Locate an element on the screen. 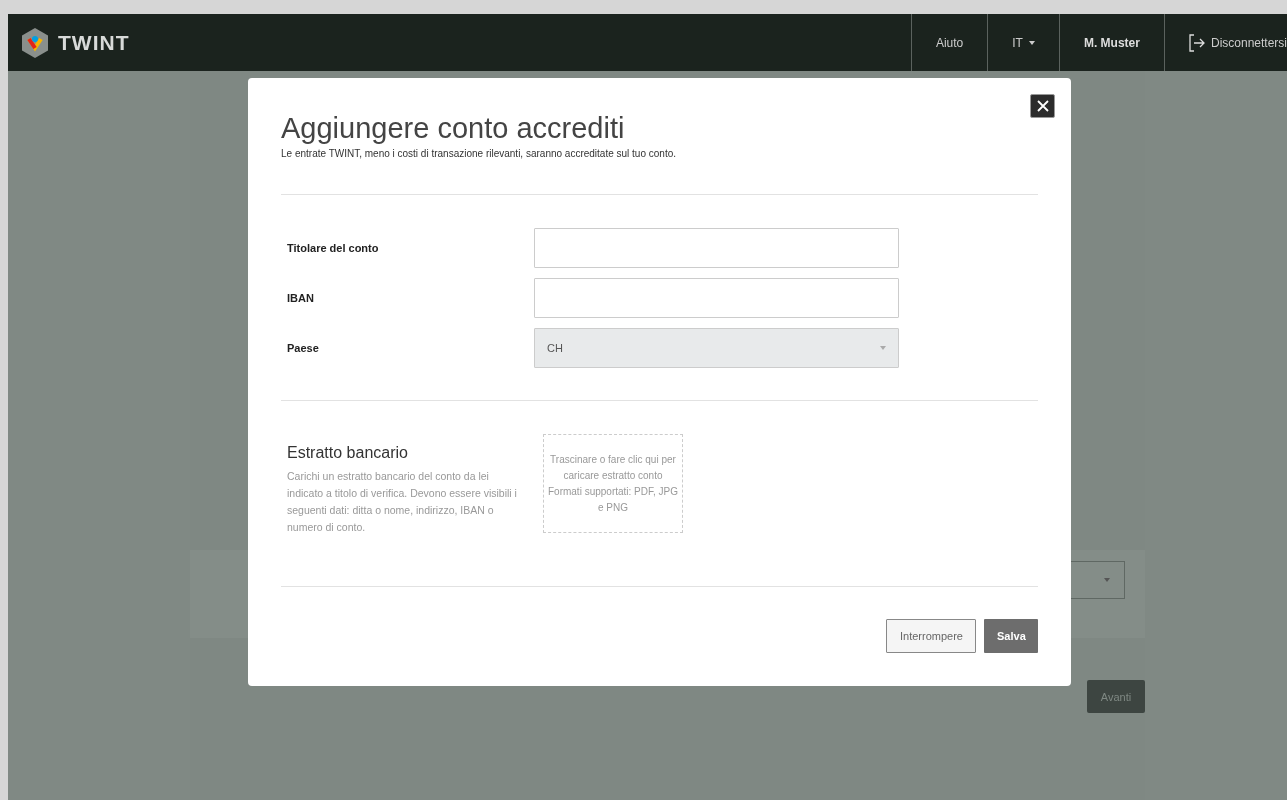 The image size is (1287, 800). field-label: IBAN is located at coordinates (300, 298).